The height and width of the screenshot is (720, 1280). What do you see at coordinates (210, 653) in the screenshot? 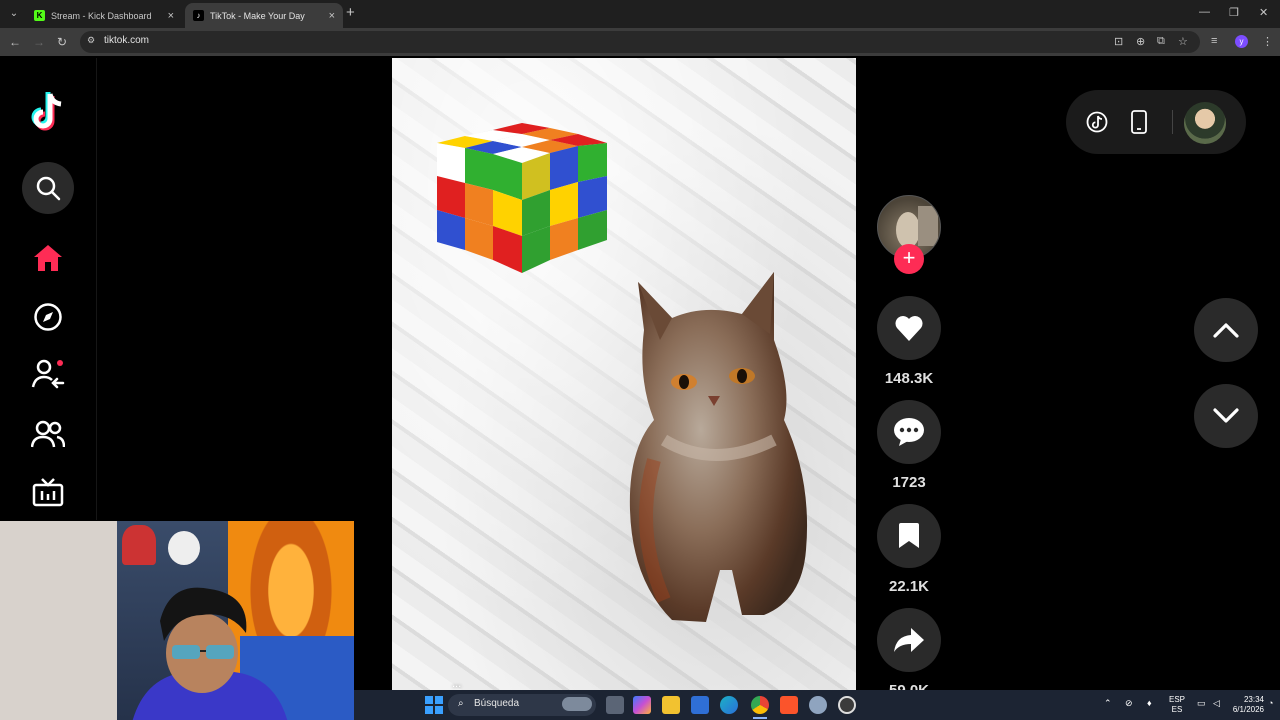
I see `webcam-person` at bounding box center [210, 653].